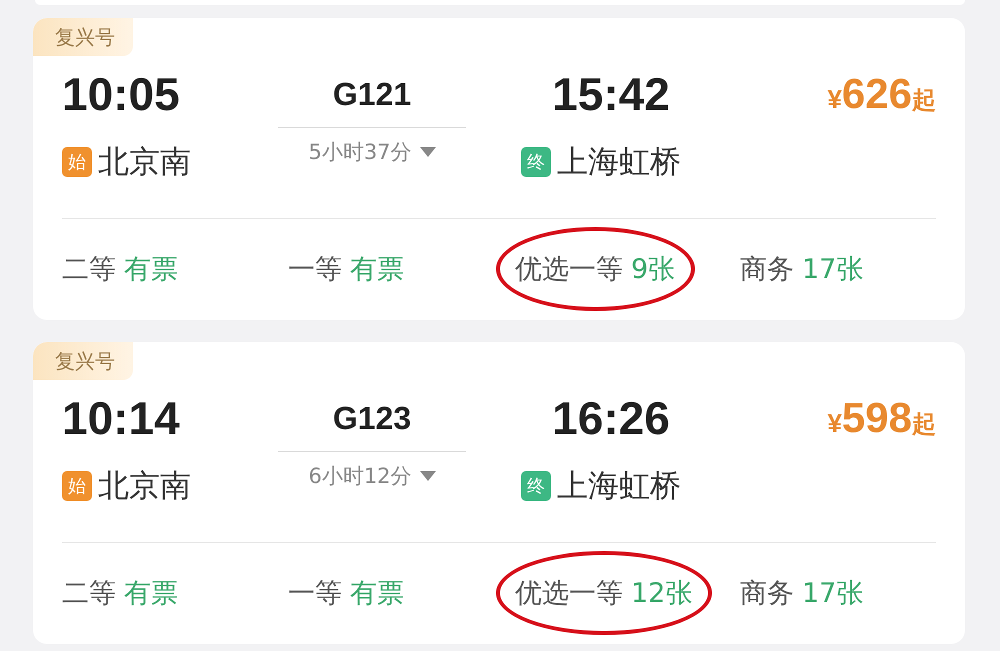  I want to click on arrival-time: 15:42, so click(610, 94).